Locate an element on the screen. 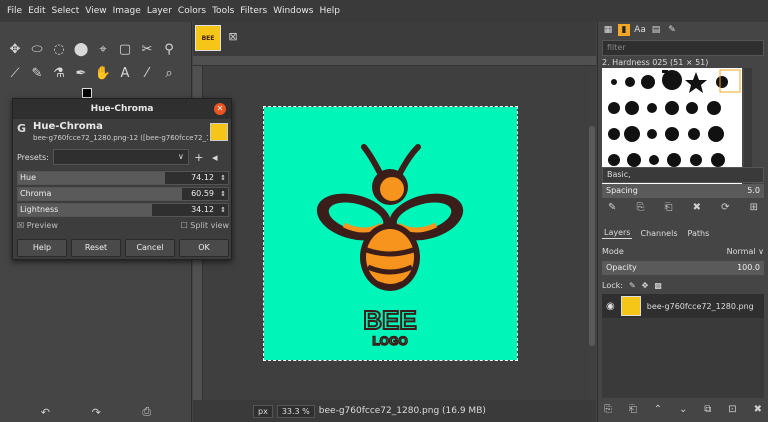  unified-transform-icon: ▢ is located at coordinates (125, 49).